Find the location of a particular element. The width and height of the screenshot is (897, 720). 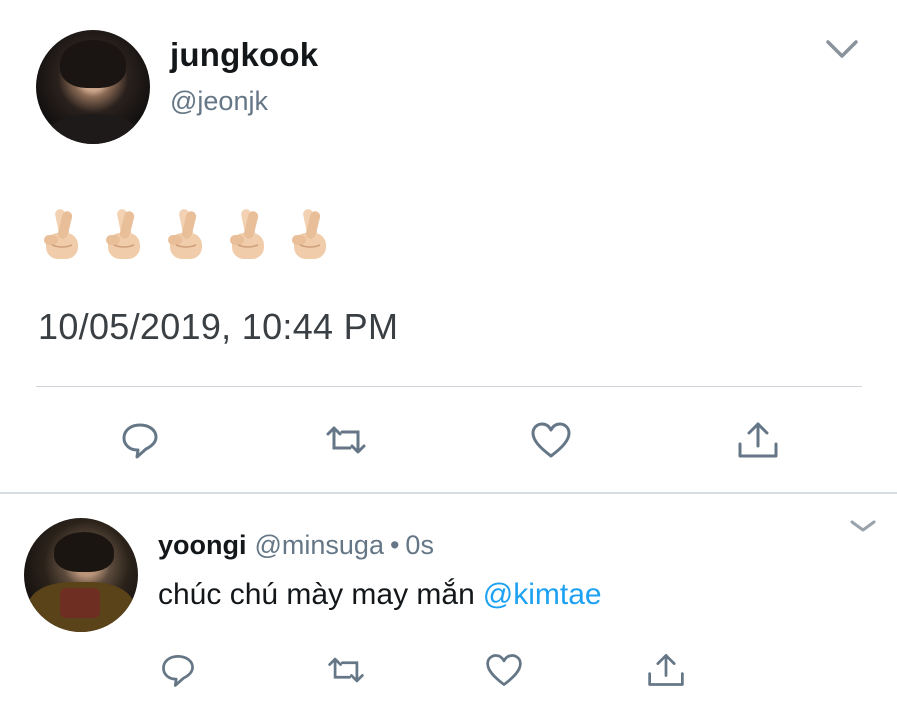

user-handle: @minsuga is located at coordinates (319, 545).